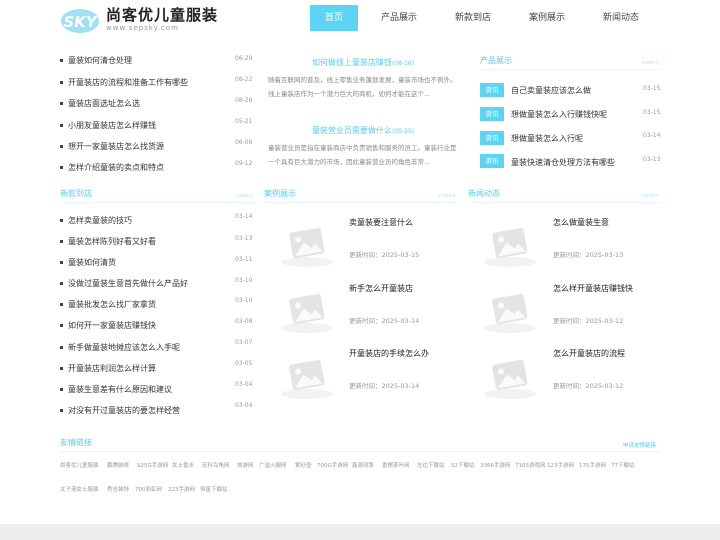  What do you see at coordinates (530, 465) in the screenshot?
I see `friend-link: 7165游戏网` at bounding box center [530, 465].